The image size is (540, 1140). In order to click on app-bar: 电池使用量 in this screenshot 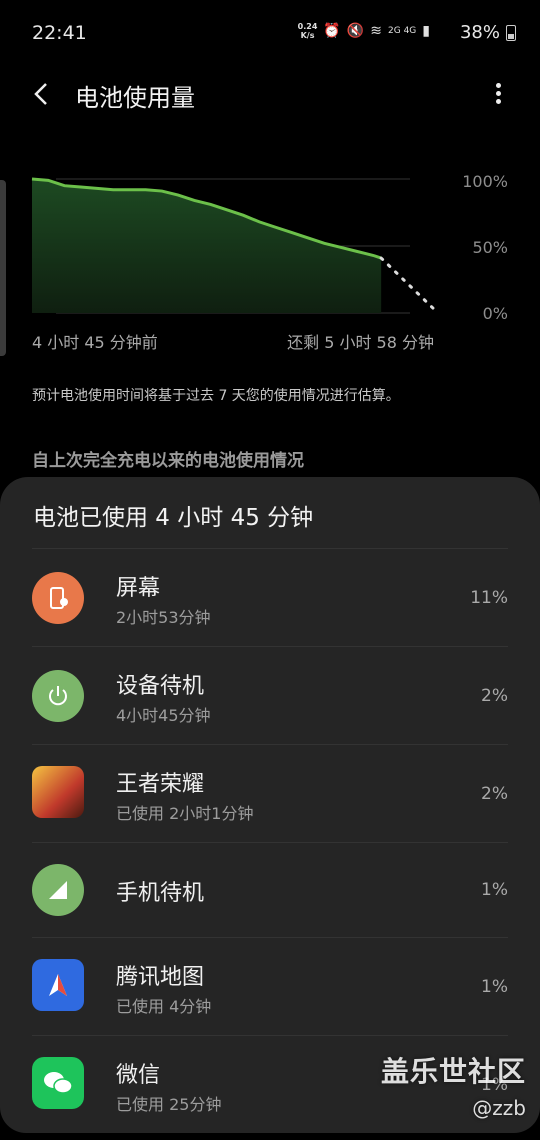, I will do `click(270, 96)`.